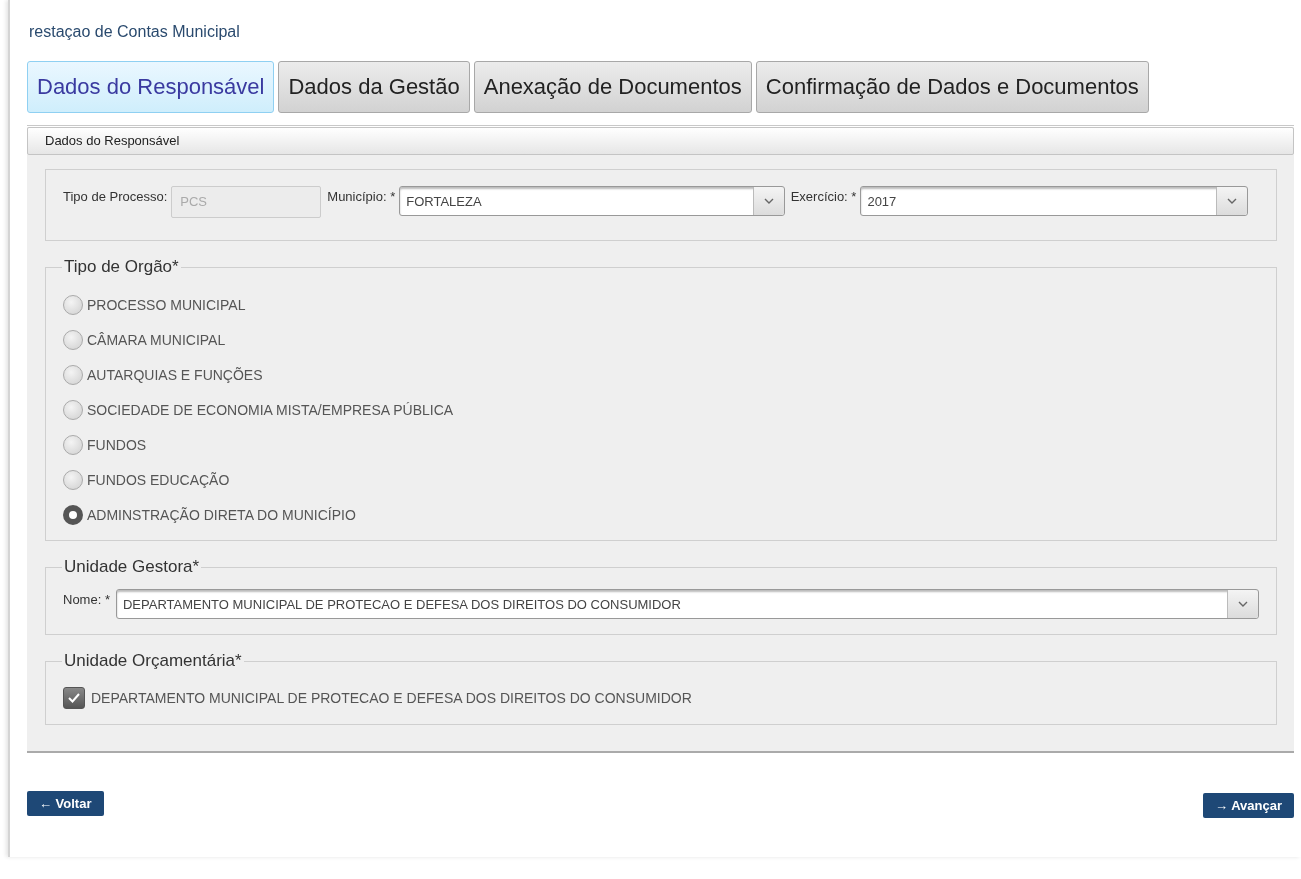 The height and width of the screenshot is (879, 1301). Describe the element at coordinates (1248, 805) in the screenshot. I see `next-button: → Avançar` at that location.